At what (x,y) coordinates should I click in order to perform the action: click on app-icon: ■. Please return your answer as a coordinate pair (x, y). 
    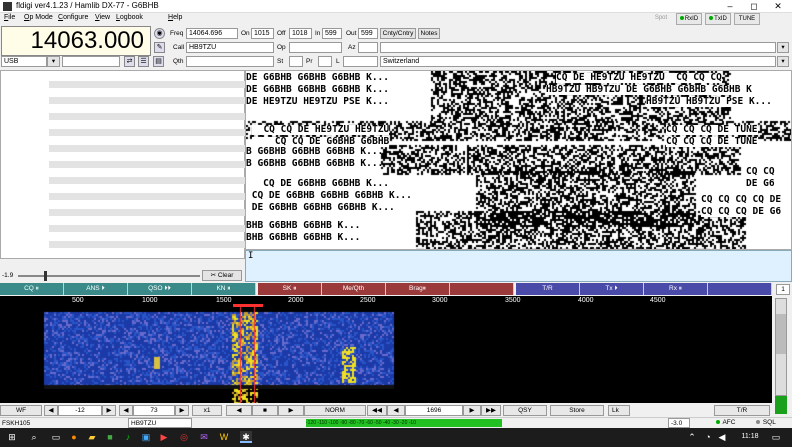
    Looking at the image, I should click on (110, 437).